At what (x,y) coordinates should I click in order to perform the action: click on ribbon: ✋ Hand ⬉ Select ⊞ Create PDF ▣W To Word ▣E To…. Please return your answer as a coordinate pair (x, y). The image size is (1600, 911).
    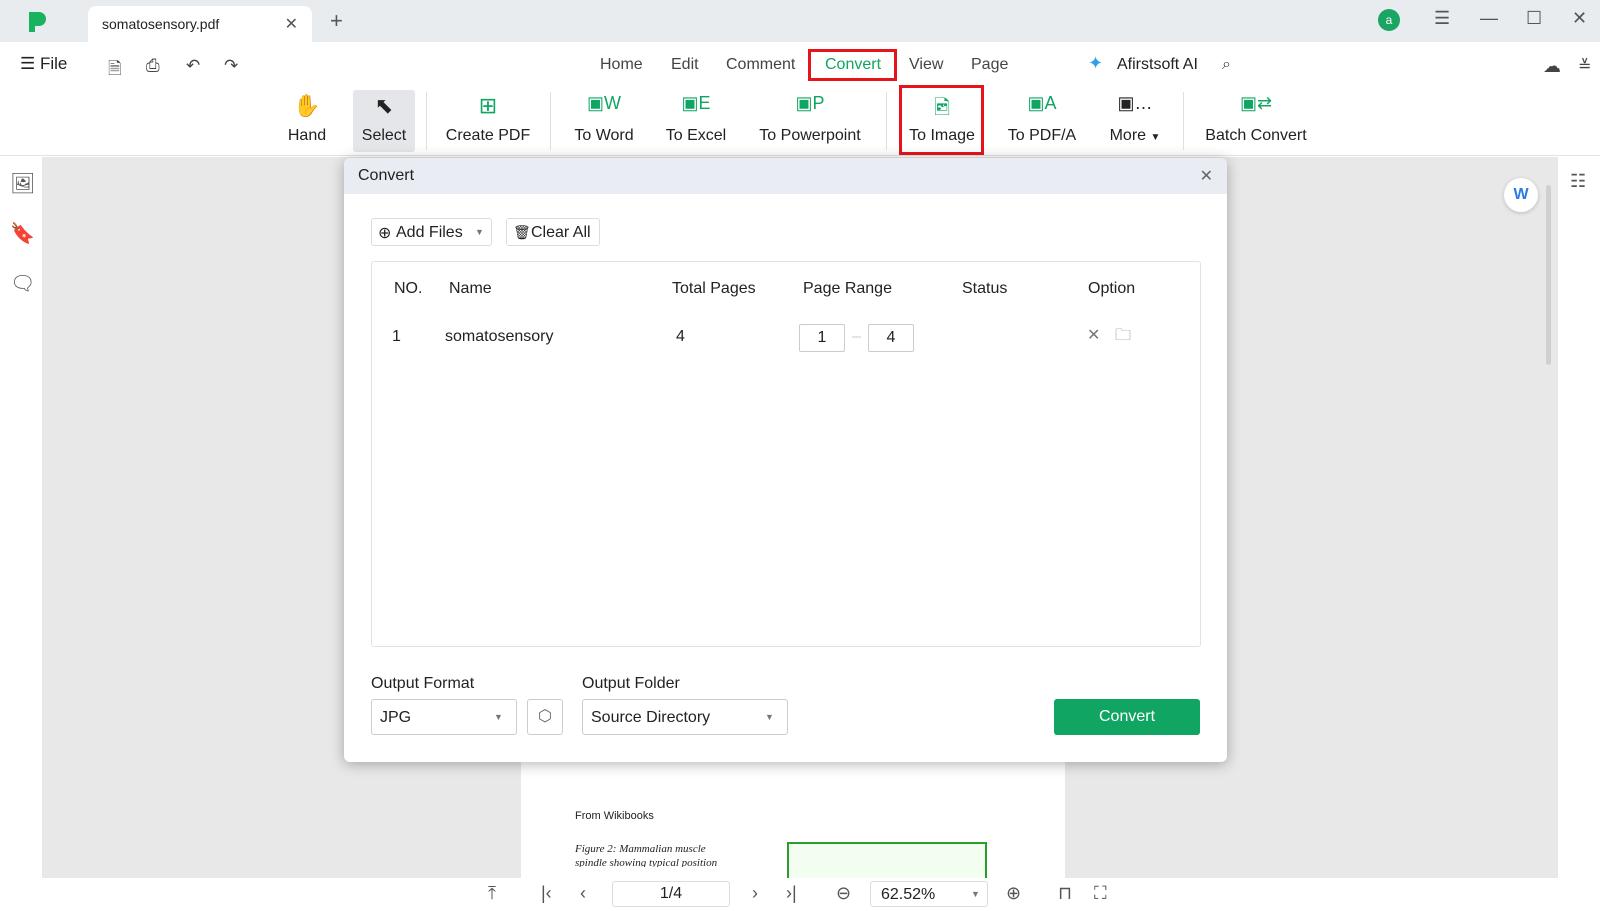
    Looking at the image, I should click on (800, 120).